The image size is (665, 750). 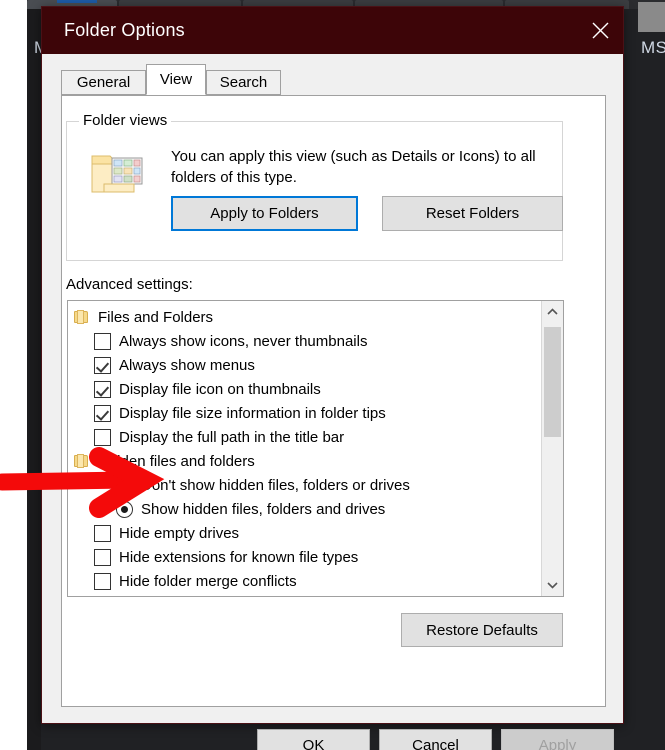 I want to click on scrollbar-thumb, so click(x=552, y=382).